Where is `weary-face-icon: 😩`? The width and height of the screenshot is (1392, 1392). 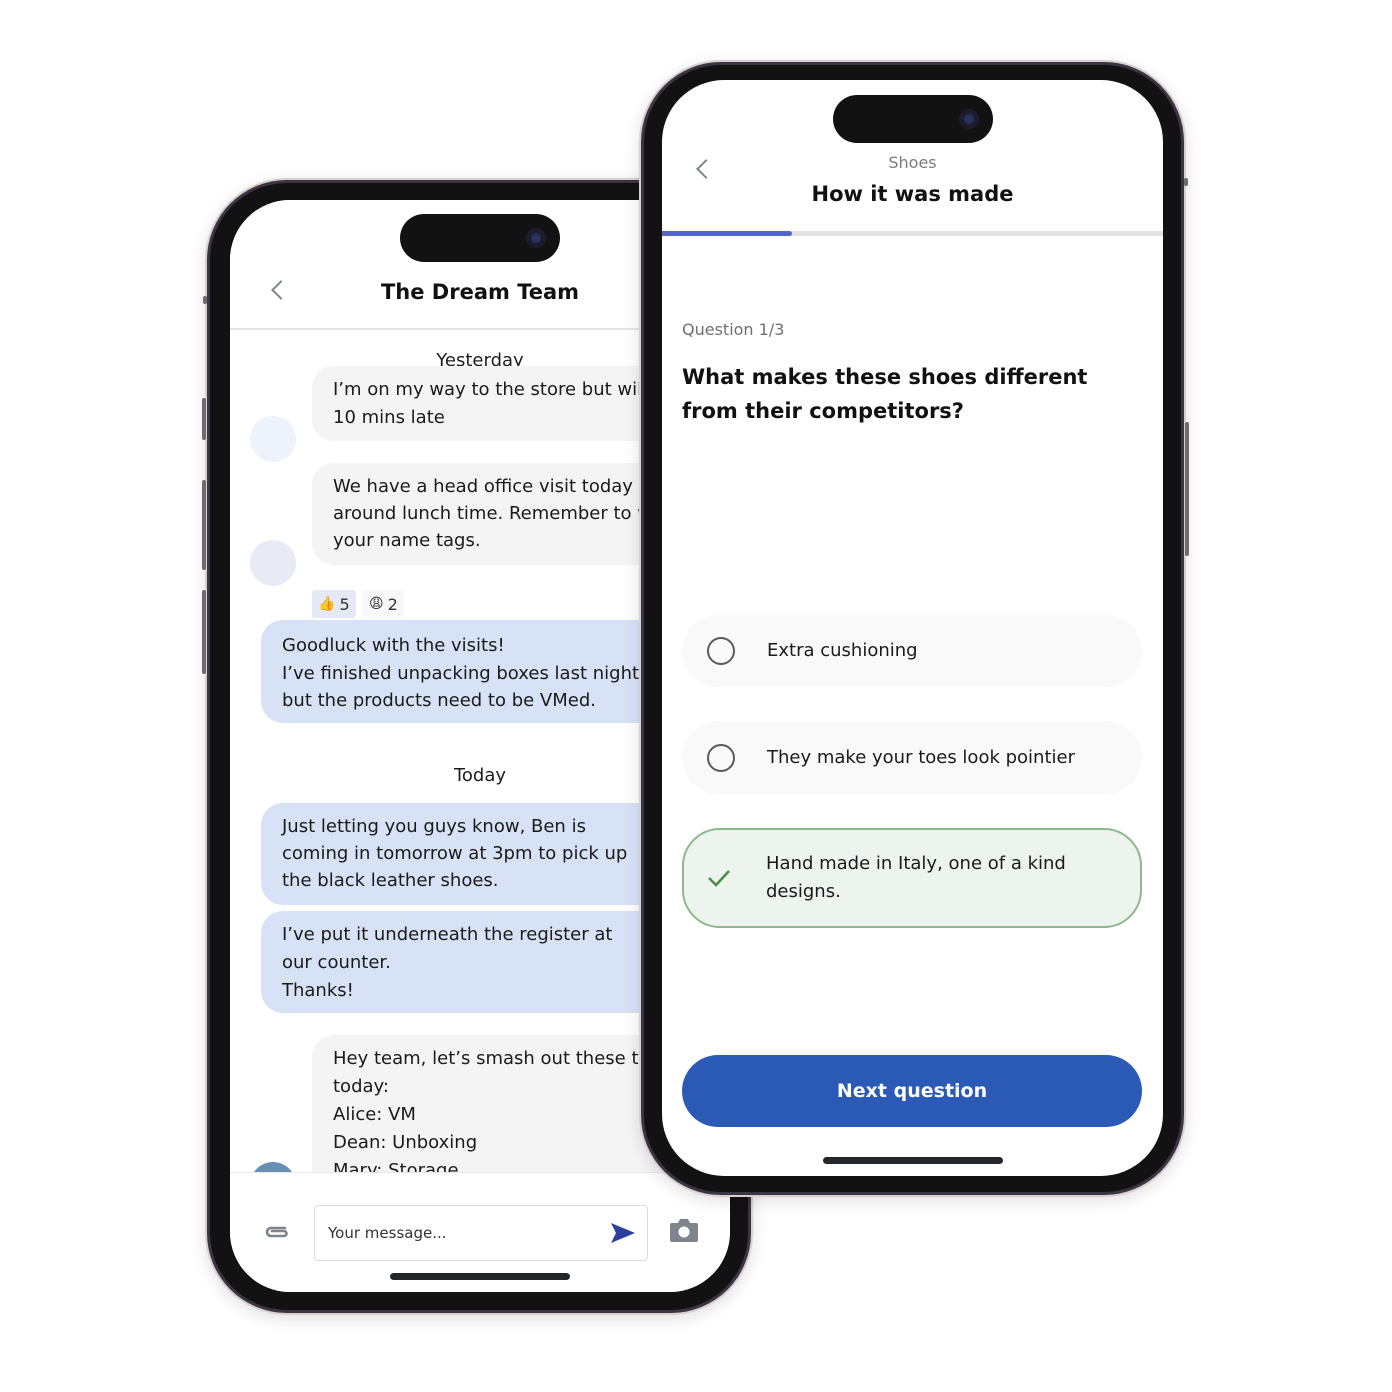
weary-face-icon: 😩 is located at coordinates (376, 604).